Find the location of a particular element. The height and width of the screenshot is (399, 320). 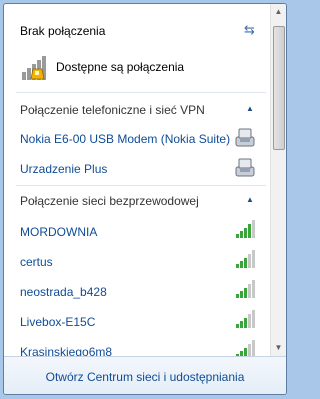

list-item-wifi-neostrada: neostrada_b428 is located at coordinates (137, 293).